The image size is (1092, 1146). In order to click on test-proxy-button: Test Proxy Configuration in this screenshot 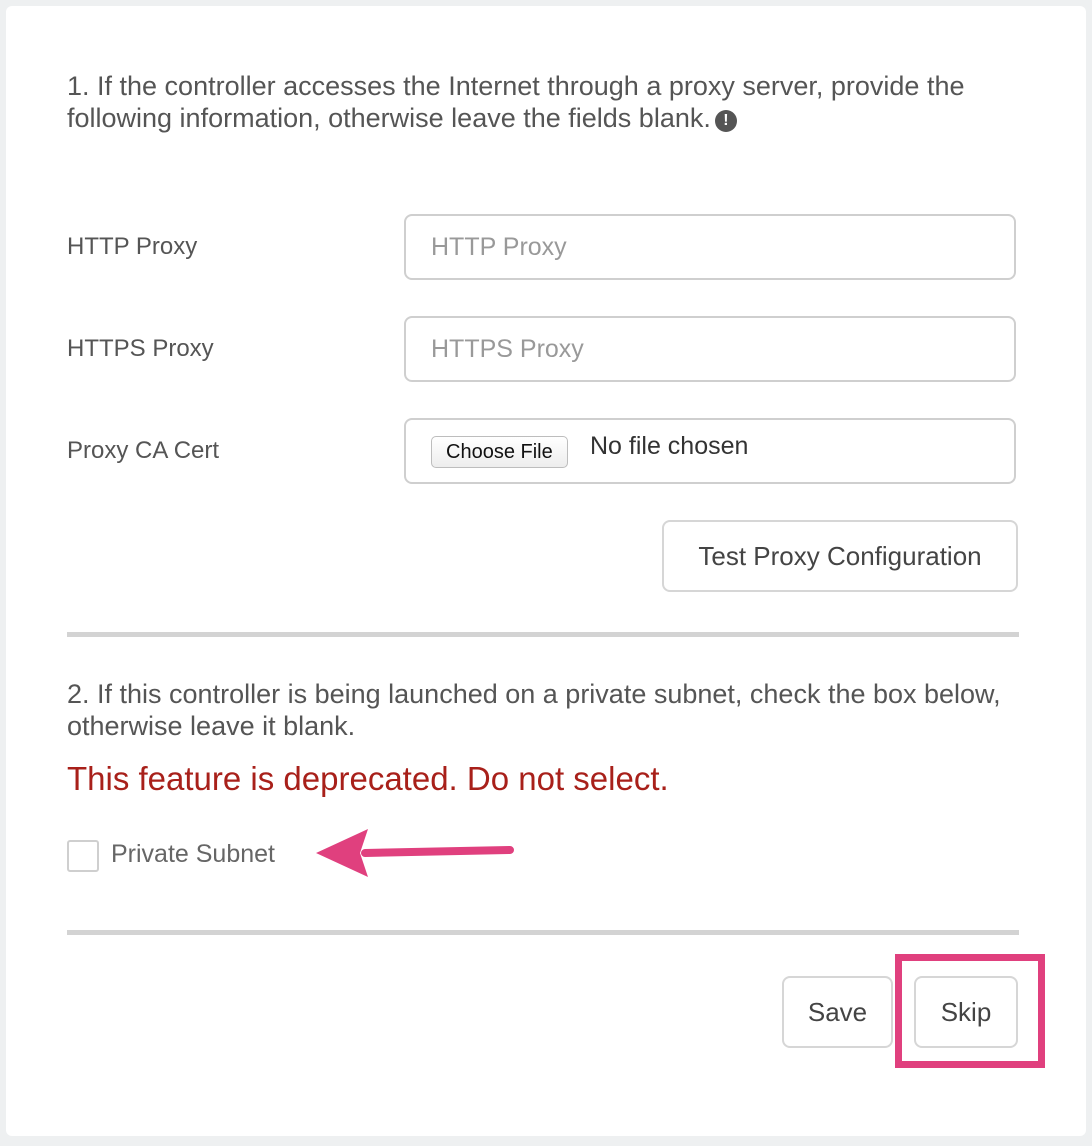, I will do `click(840, 556)`.